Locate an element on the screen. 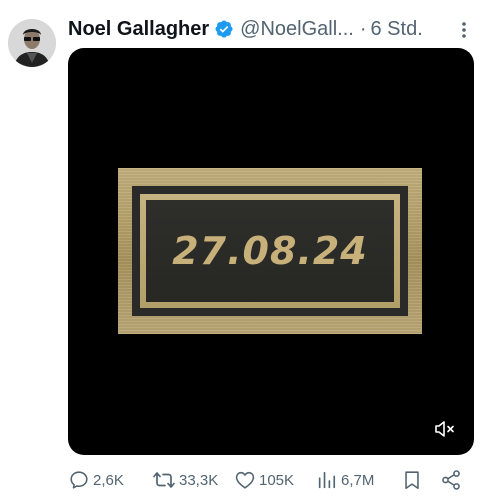 The height and width of the screenshot is (500, 488). reply-button: 2,6K is located at coordinates (96, 480).